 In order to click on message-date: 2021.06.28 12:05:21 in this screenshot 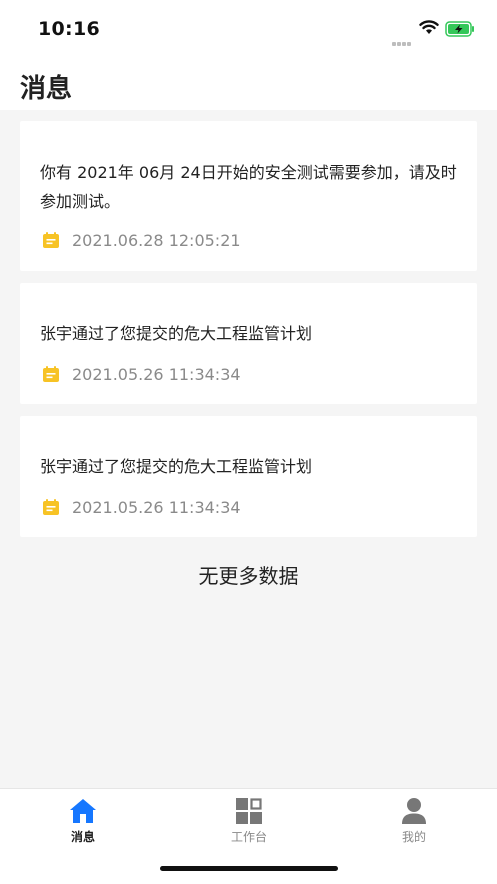, I will do `click(156, 240)`.